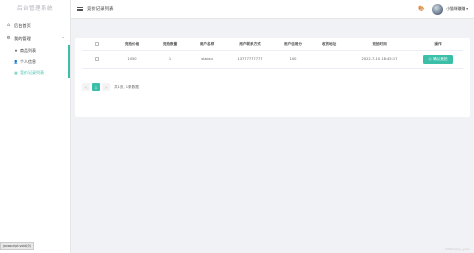 This screenshot has height=253, width=474. Describe the element at coordinates (132, 45) in the screenshot. I see `column-header: 竞拍价格` at that location.